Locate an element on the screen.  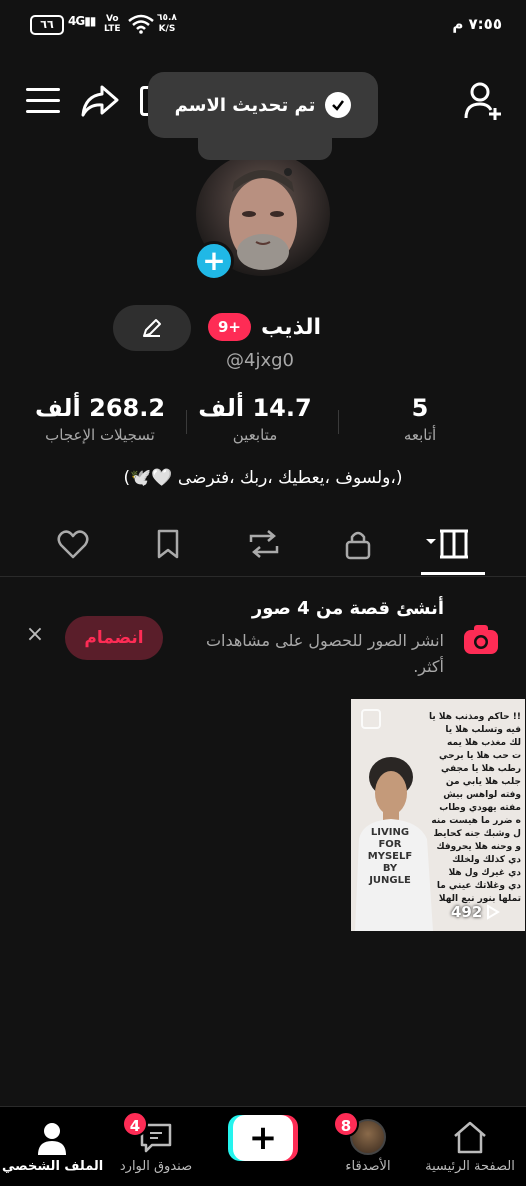
heart-icon is located at coordinates (73, 544).